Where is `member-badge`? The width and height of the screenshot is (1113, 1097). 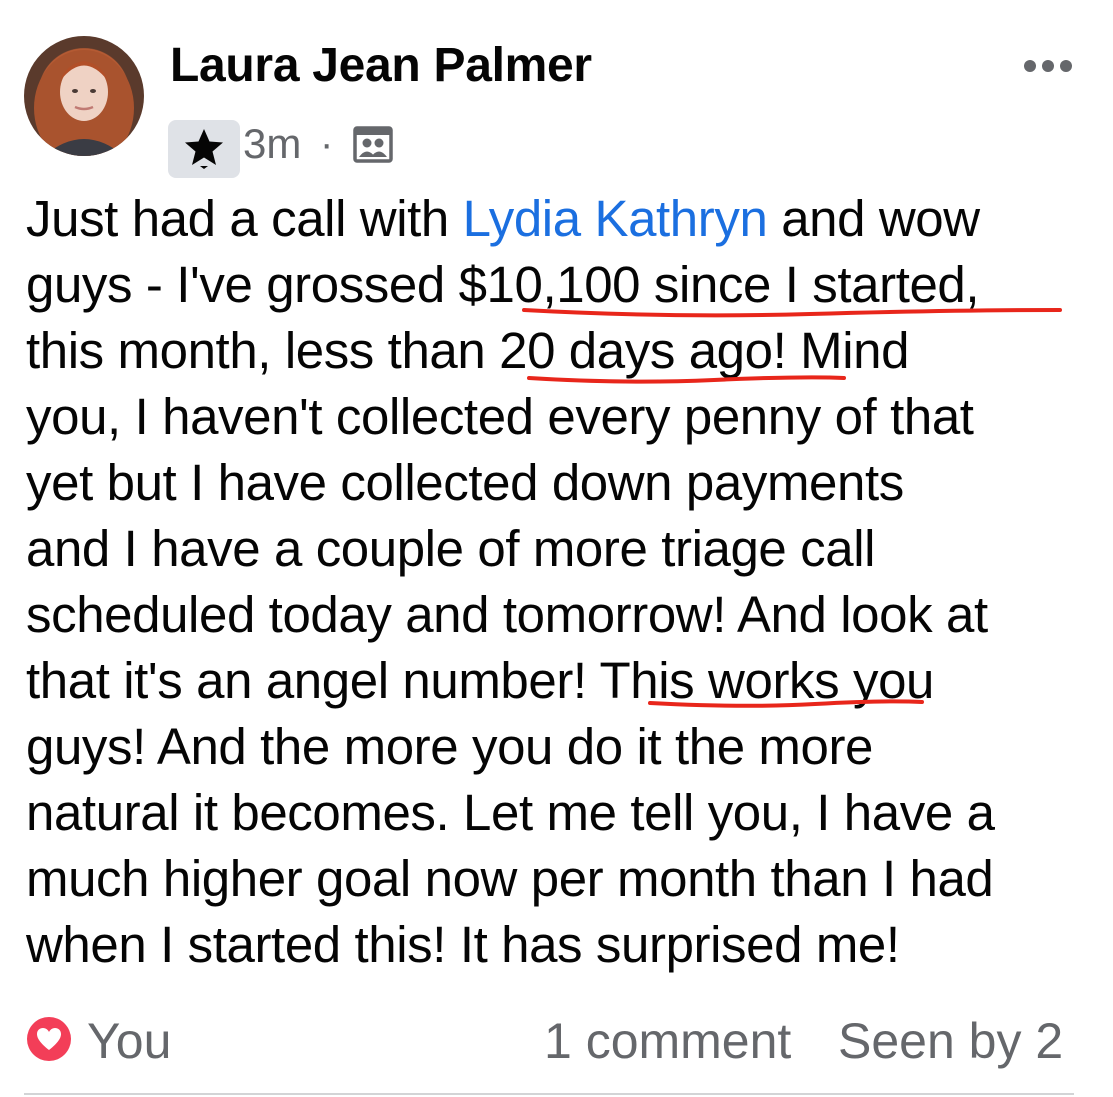 member-badge is located at coordinates (204, 149).